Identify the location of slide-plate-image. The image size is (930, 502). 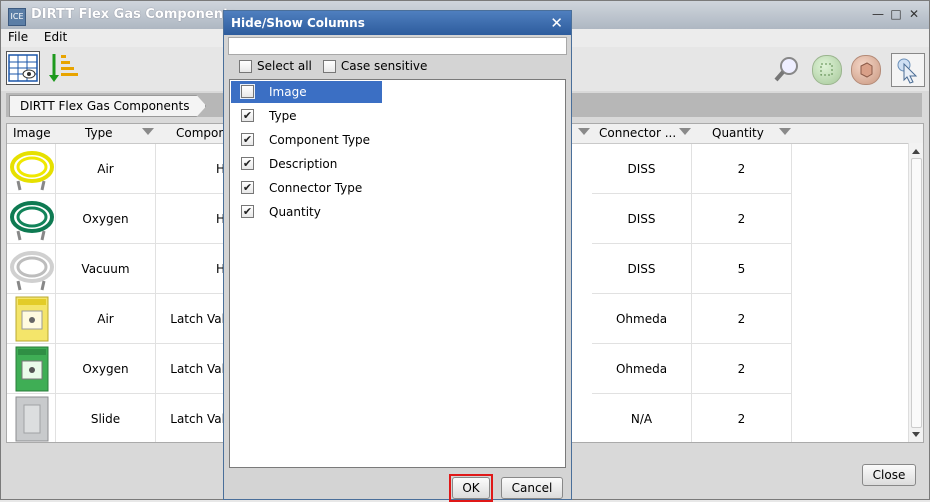
(32, 419).